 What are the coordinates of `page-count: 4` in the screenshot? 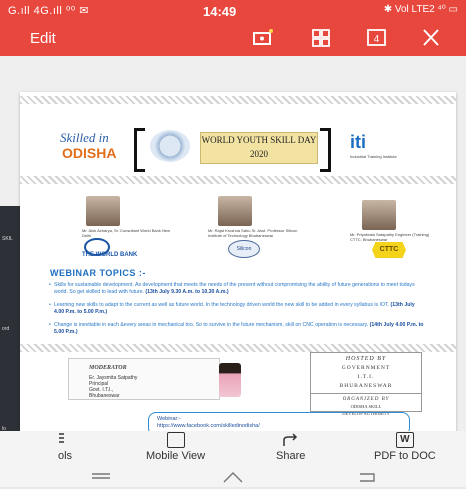 It's located at (377, 39).